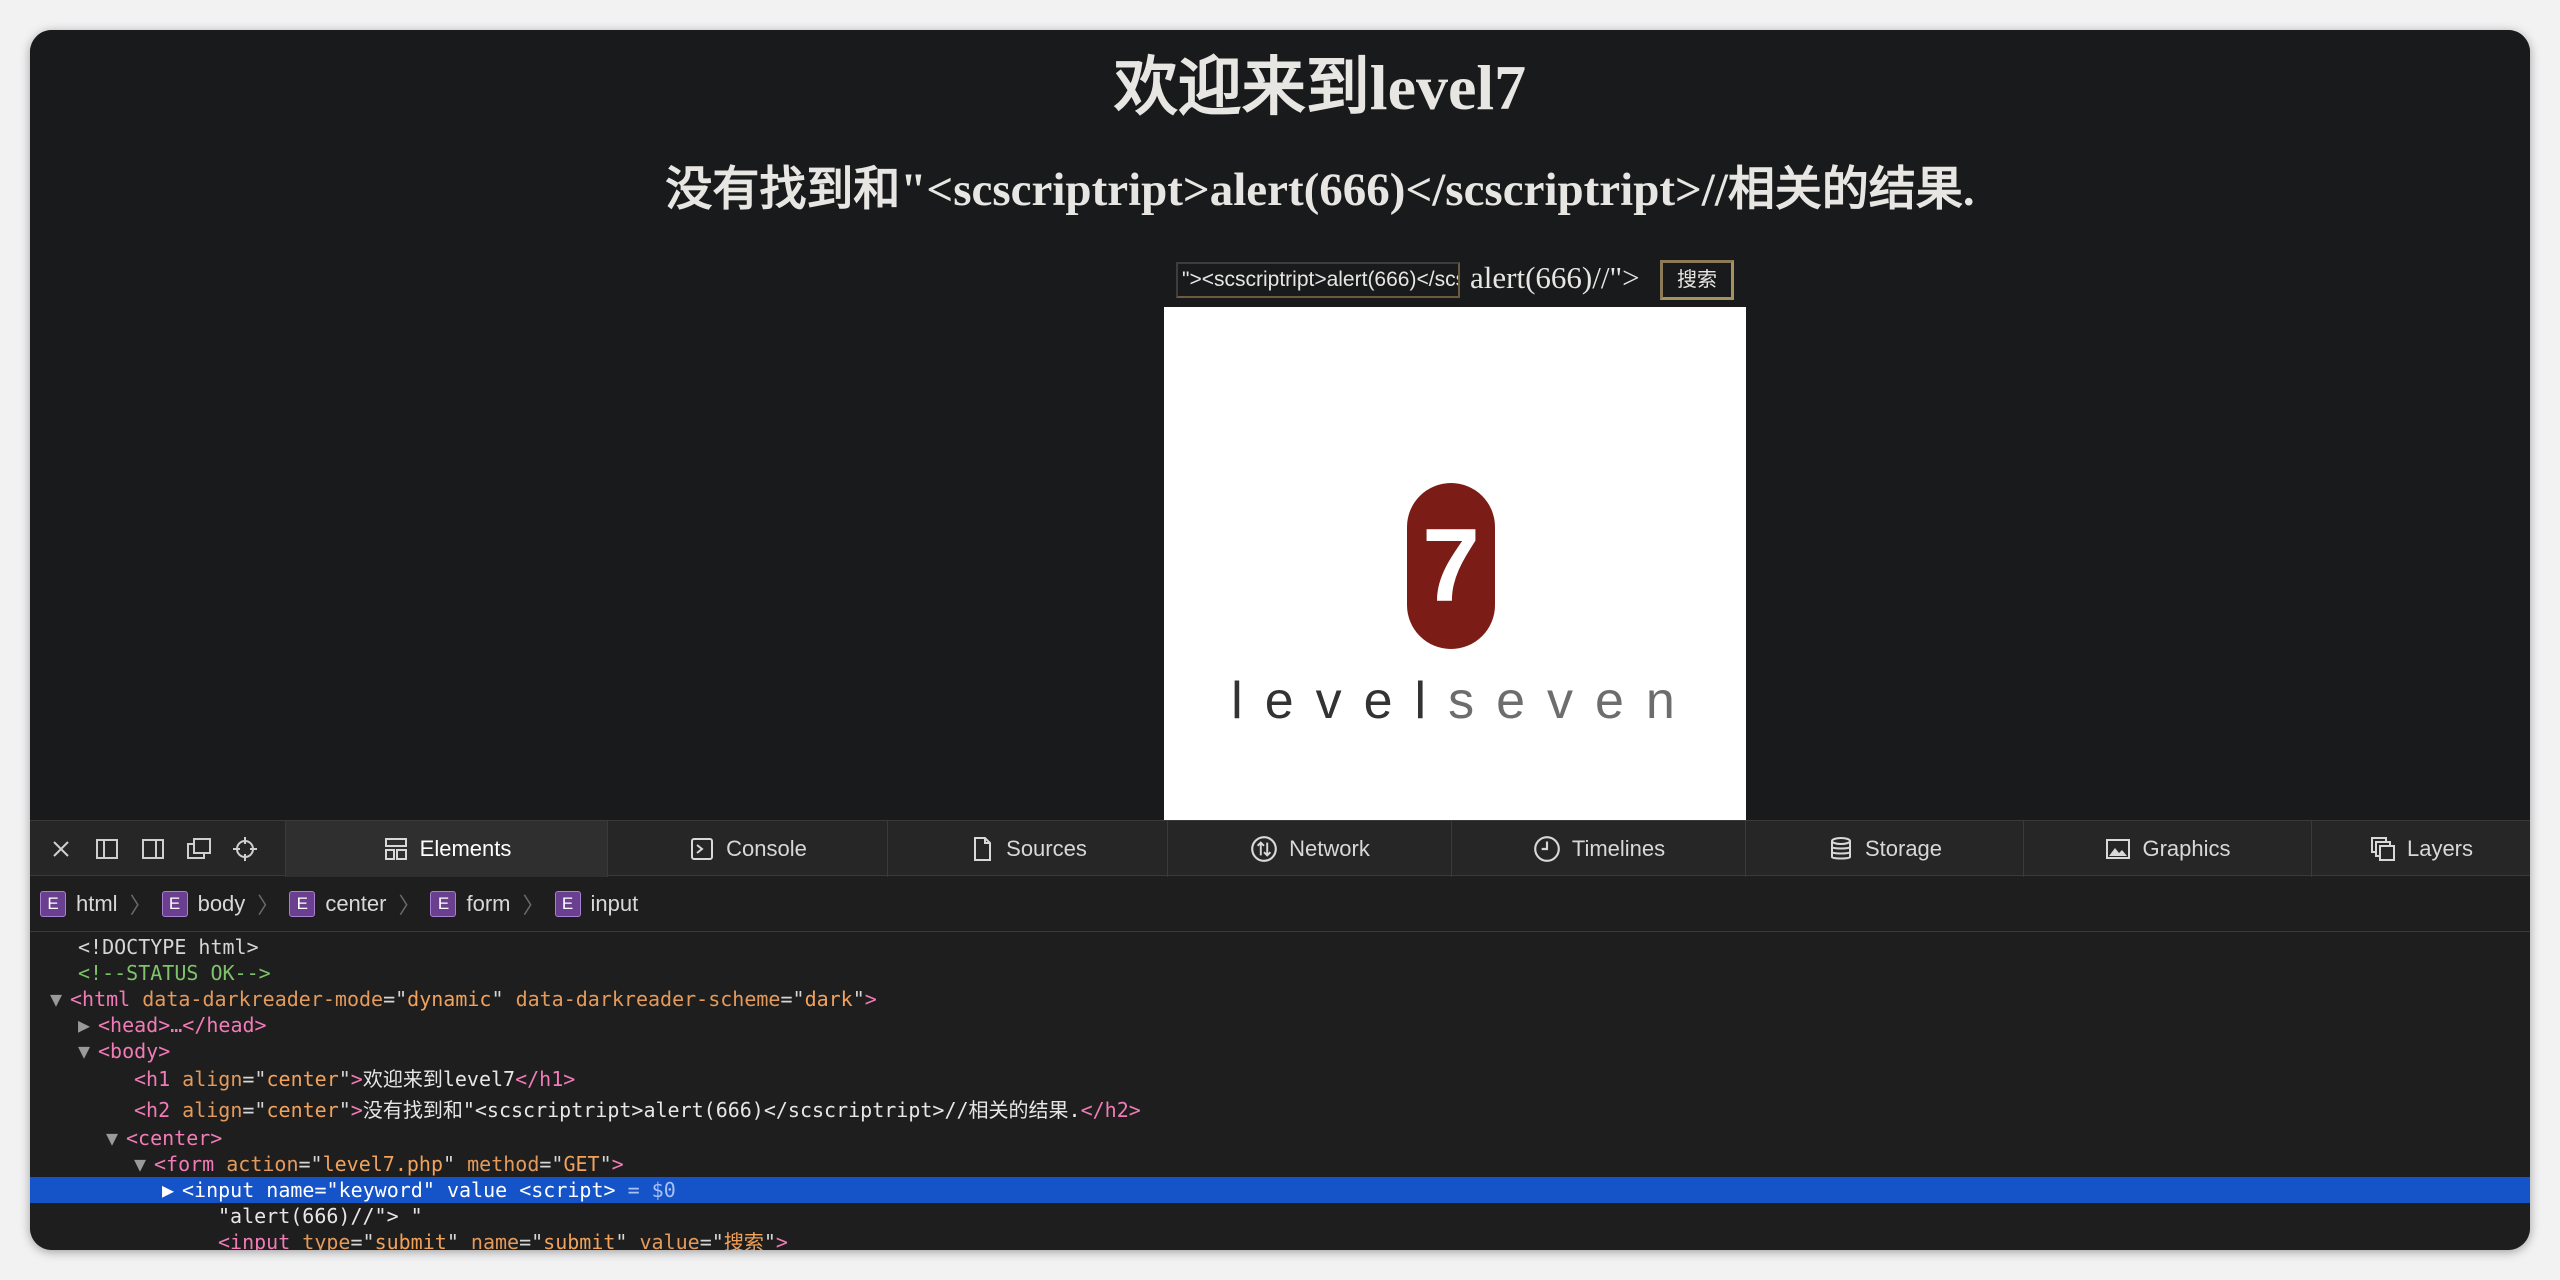 The width and height of the screenshot is (2560, 1280). Describe the element at coordinates (1280, 1079) in the screenshot. I see `dom-node-h1: <h1 align="center">欢迎来到level7</h1>` at that location.